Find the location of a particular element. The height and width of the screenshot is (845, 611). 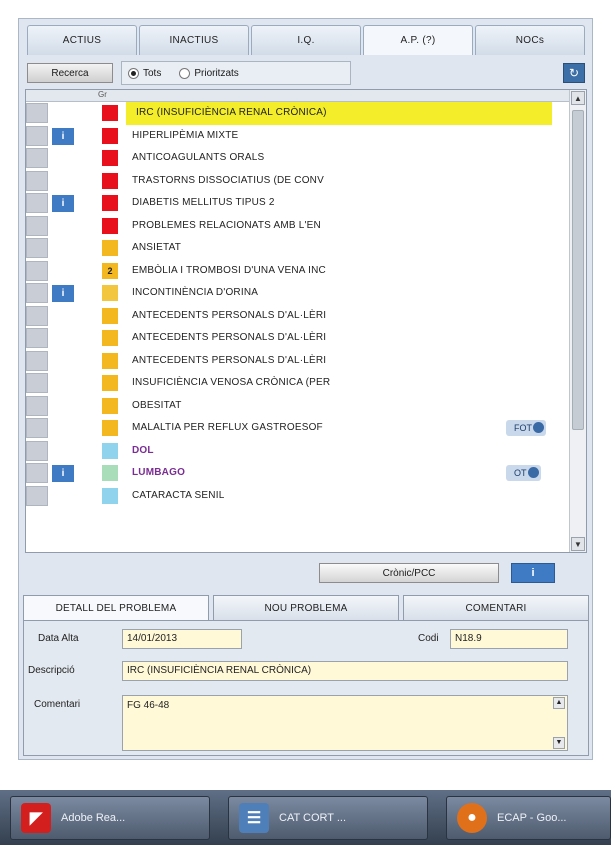

table-row: CATARACTA SENIL is located at coordinates (298, 496).